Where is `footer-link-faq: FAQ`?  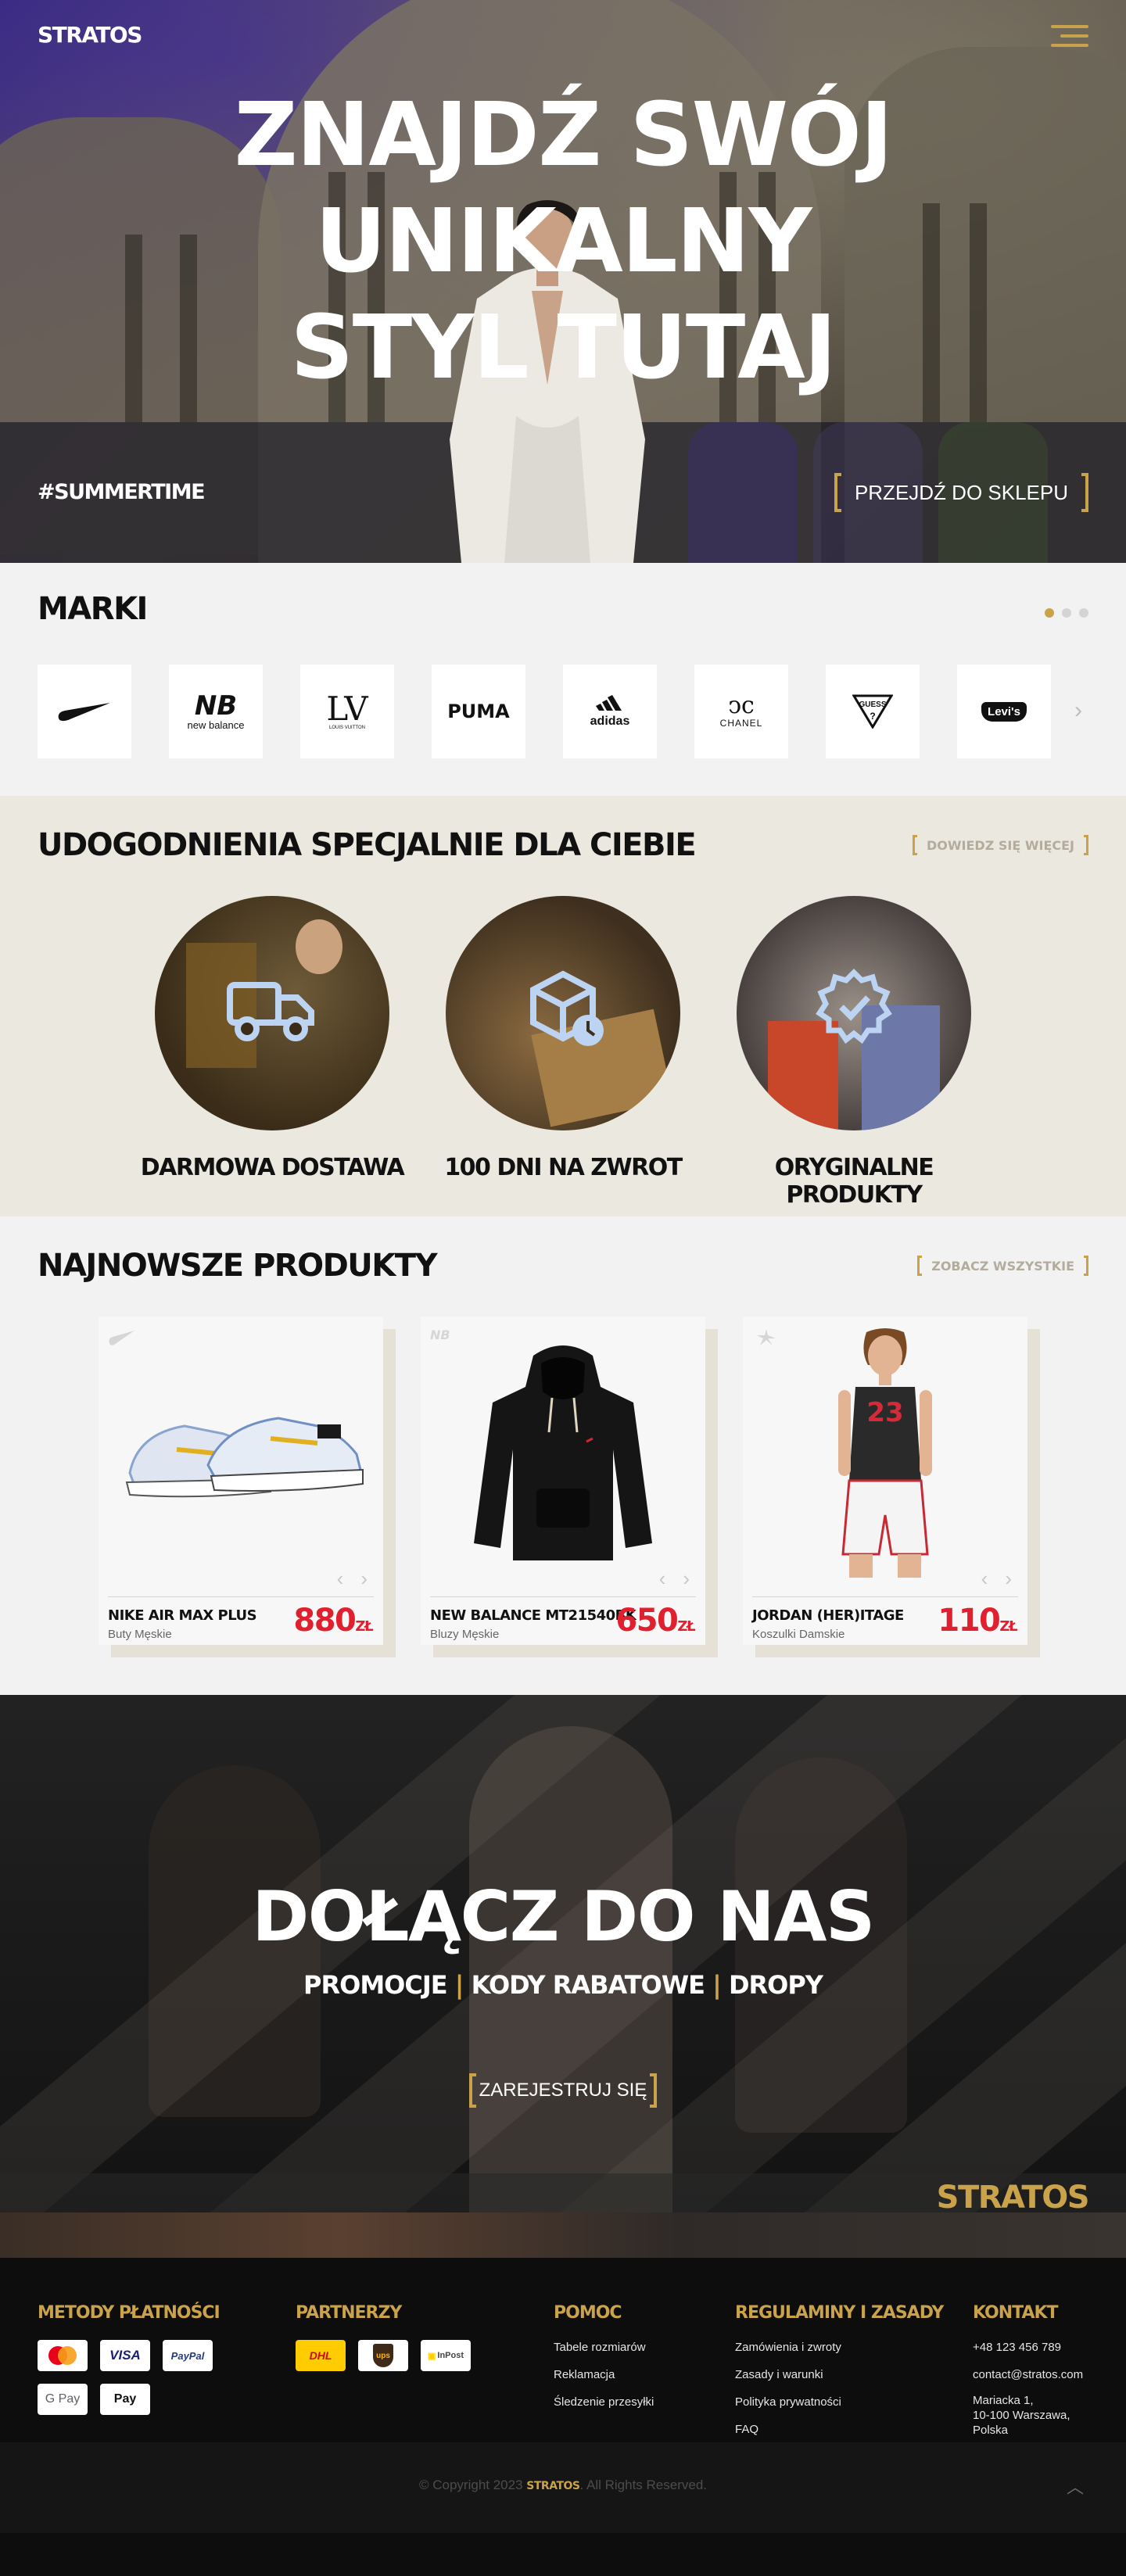
footer-link-faq: FAQ is located at coordinates (839, 2429).